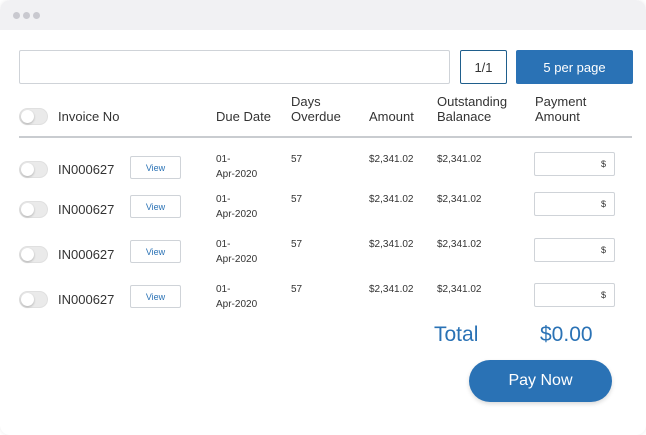 The width and height of the screenshot is (646, 435). What do you see at coordinates (557, 116) in the screenshot?
I see `header-payment-line2: Amount` at bounding box center [557, 116].